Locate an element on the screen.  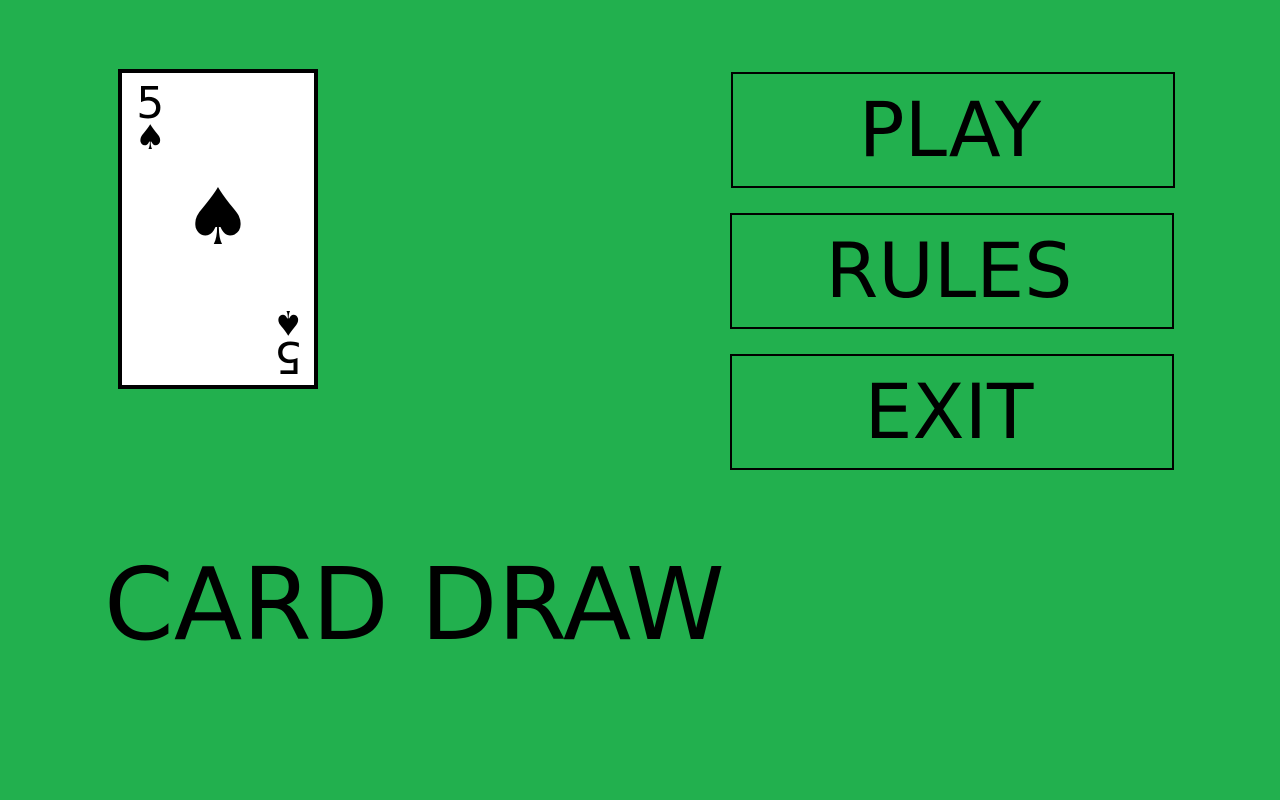
rules-button-label: RULES is located at coordinates (949, 270).